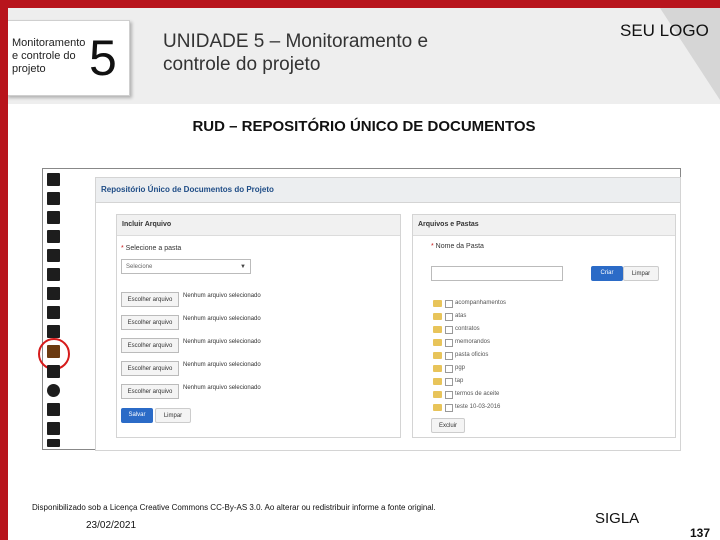 The image size is (720, 540). What do you see at coordinates (459, 381) in the screenshot?
I see `folder-name: tap` at bounding box center [459, 381].